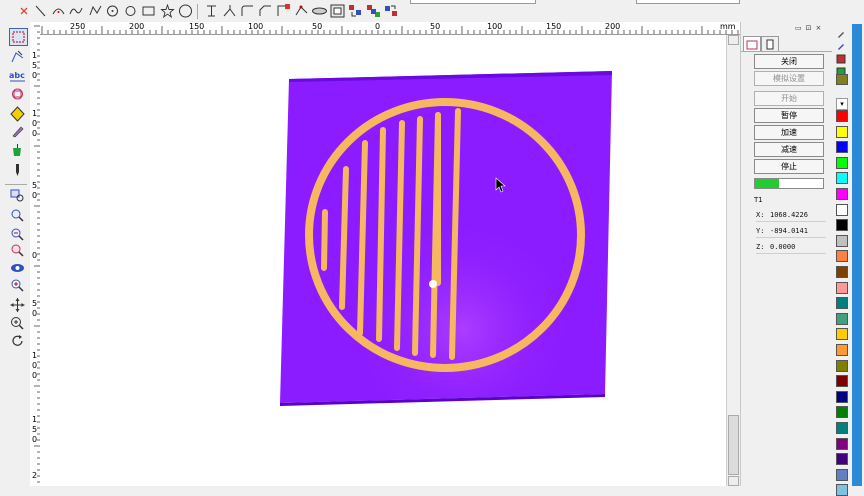  What do you see at coordinates (17, 268) in the screenshot?
I see `view-all-icon` at bounding box center [17, 268].